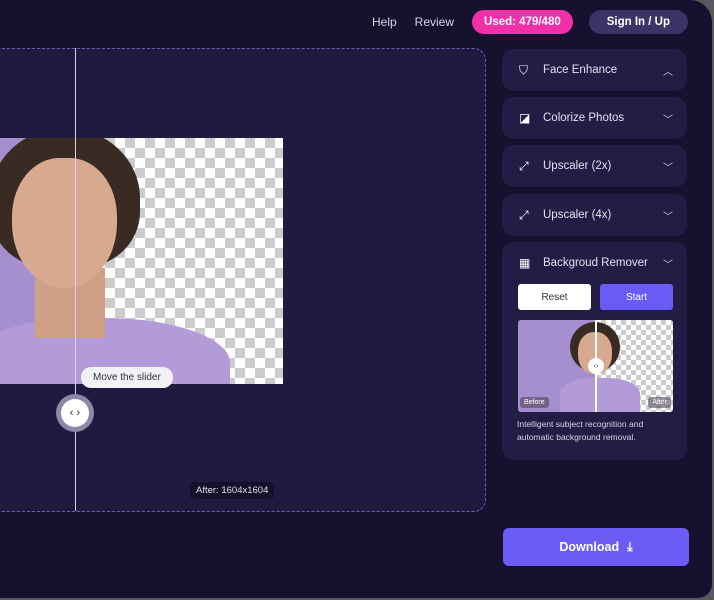 The width and height of the screenshot is (714, 600). Describe the element at coordinates (554, 297) in the screenshot. I see `reset-button: Reset` at that location.